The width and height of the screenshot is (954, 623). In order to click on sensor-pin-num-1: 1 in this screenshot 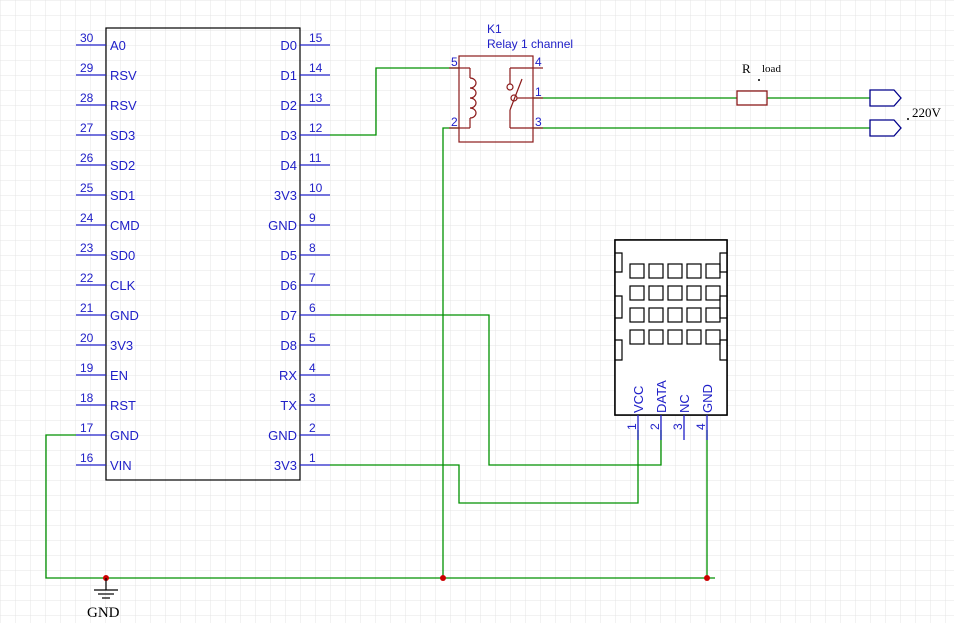, I will do `click(632, 426)`.